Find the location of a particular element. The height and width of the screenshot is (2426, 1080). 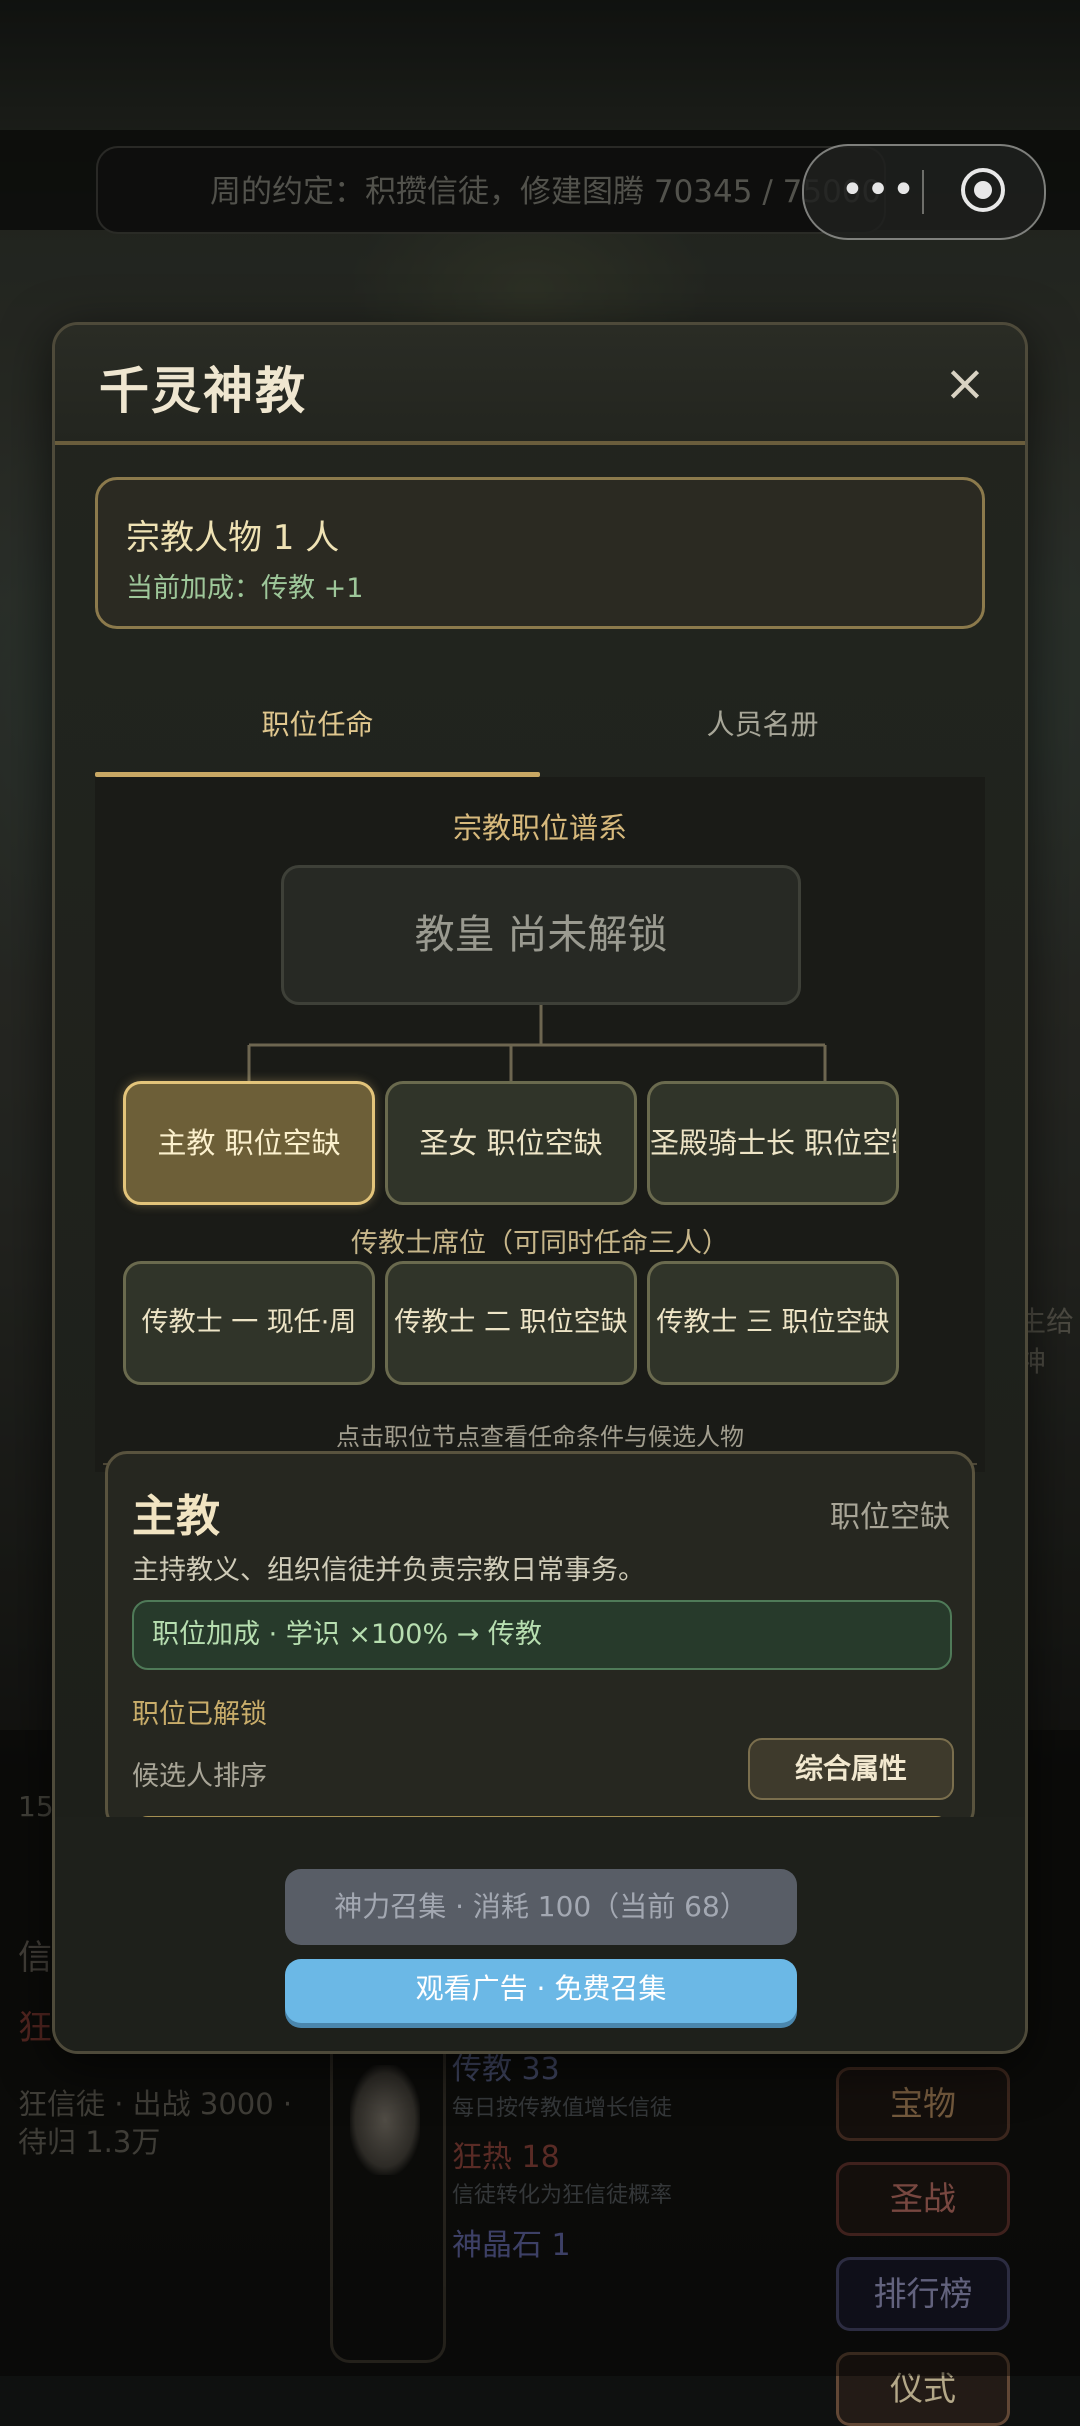

capsule-divider is located at coordinates (923, 192).